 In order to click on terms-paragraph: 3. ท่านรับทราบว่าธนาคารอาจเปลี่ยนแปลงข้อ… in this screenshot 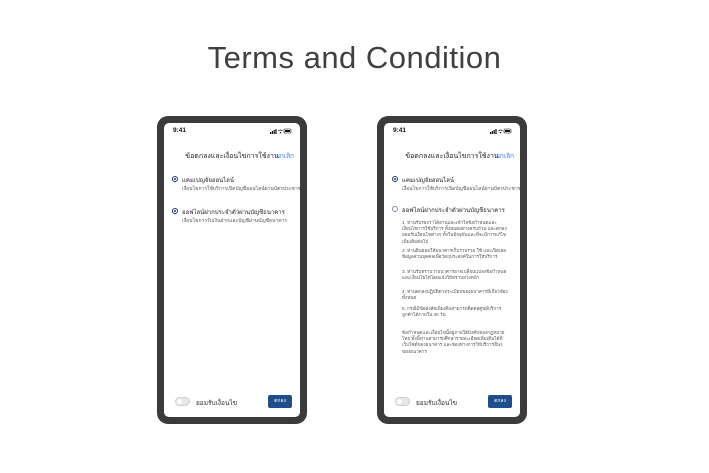, I will do `click(454, 275)`.